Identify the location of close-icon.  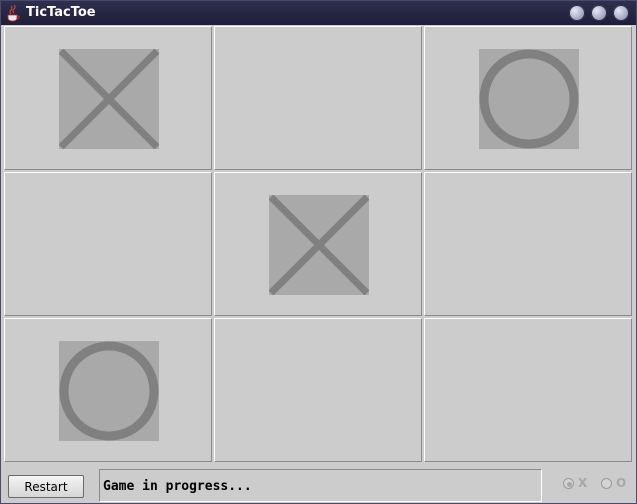
(621, 13).